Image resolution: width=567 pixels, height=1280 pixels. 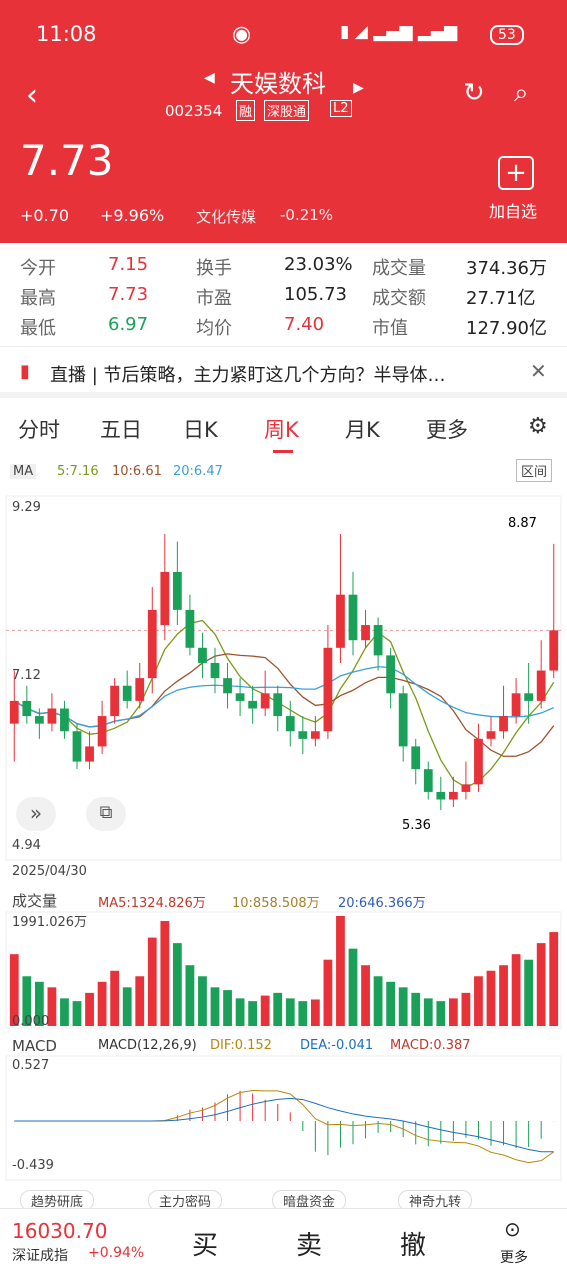 I want to click on stat-label: 最低, so click(x=38, y=328).